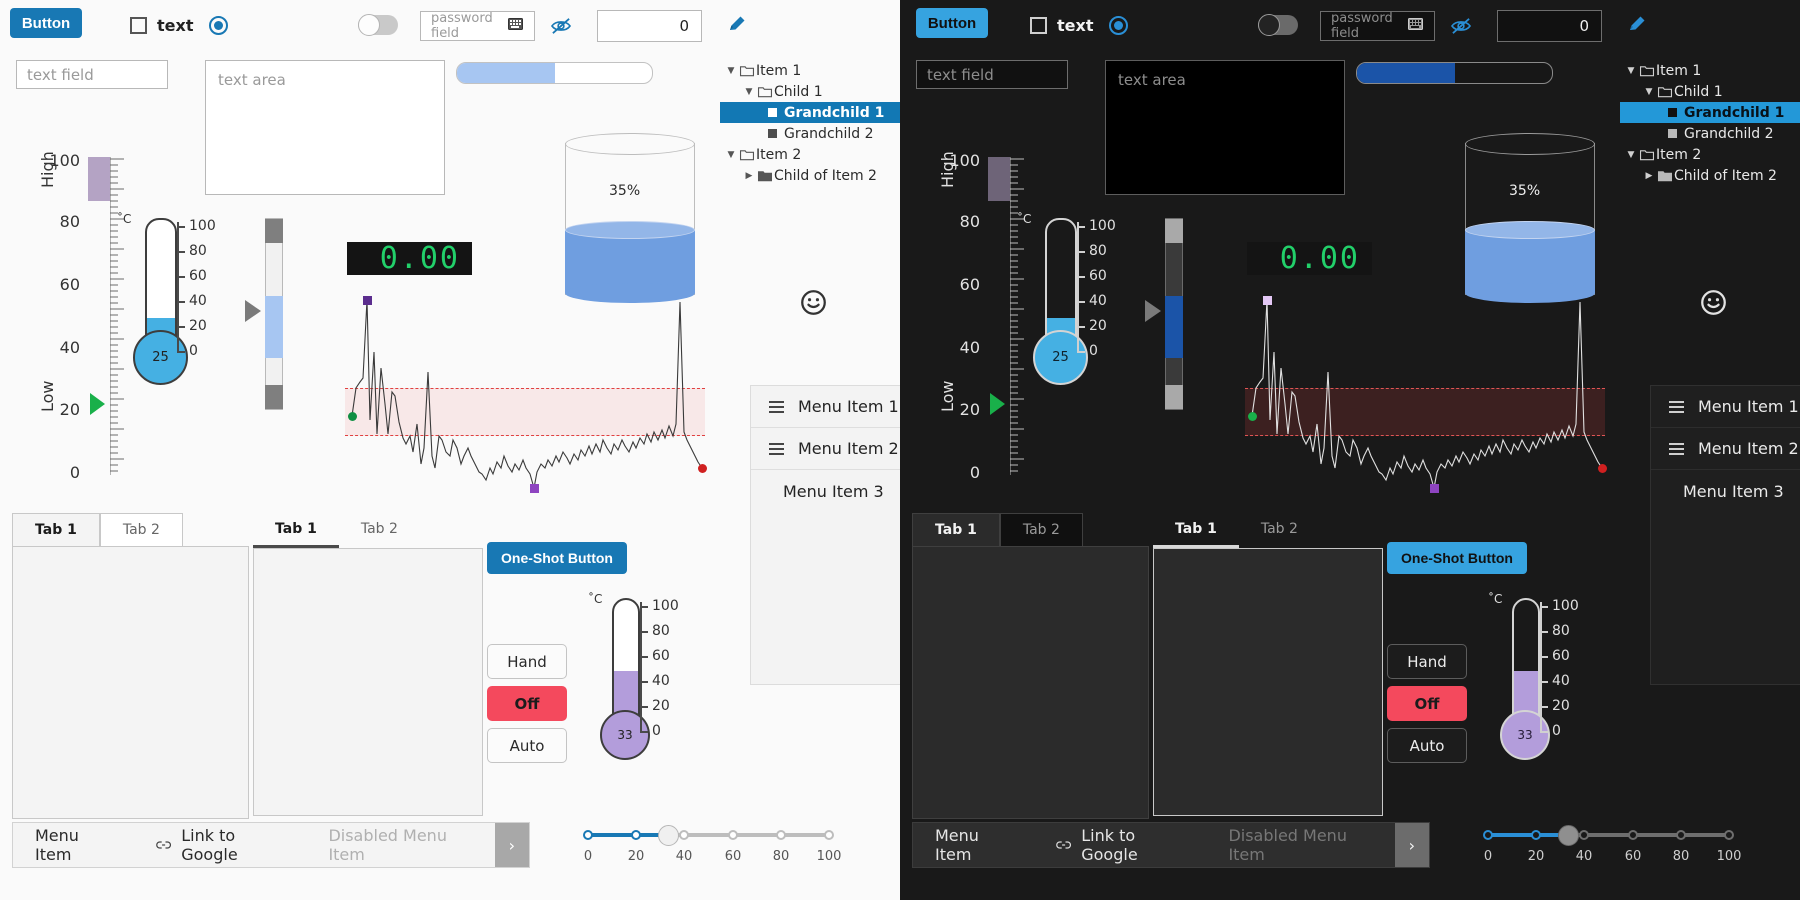  Describe the element at coordinates (1612, 845) in the screenshot. I see `horizontal-tick-slider: 0 20 40 60 80 100` at that location.